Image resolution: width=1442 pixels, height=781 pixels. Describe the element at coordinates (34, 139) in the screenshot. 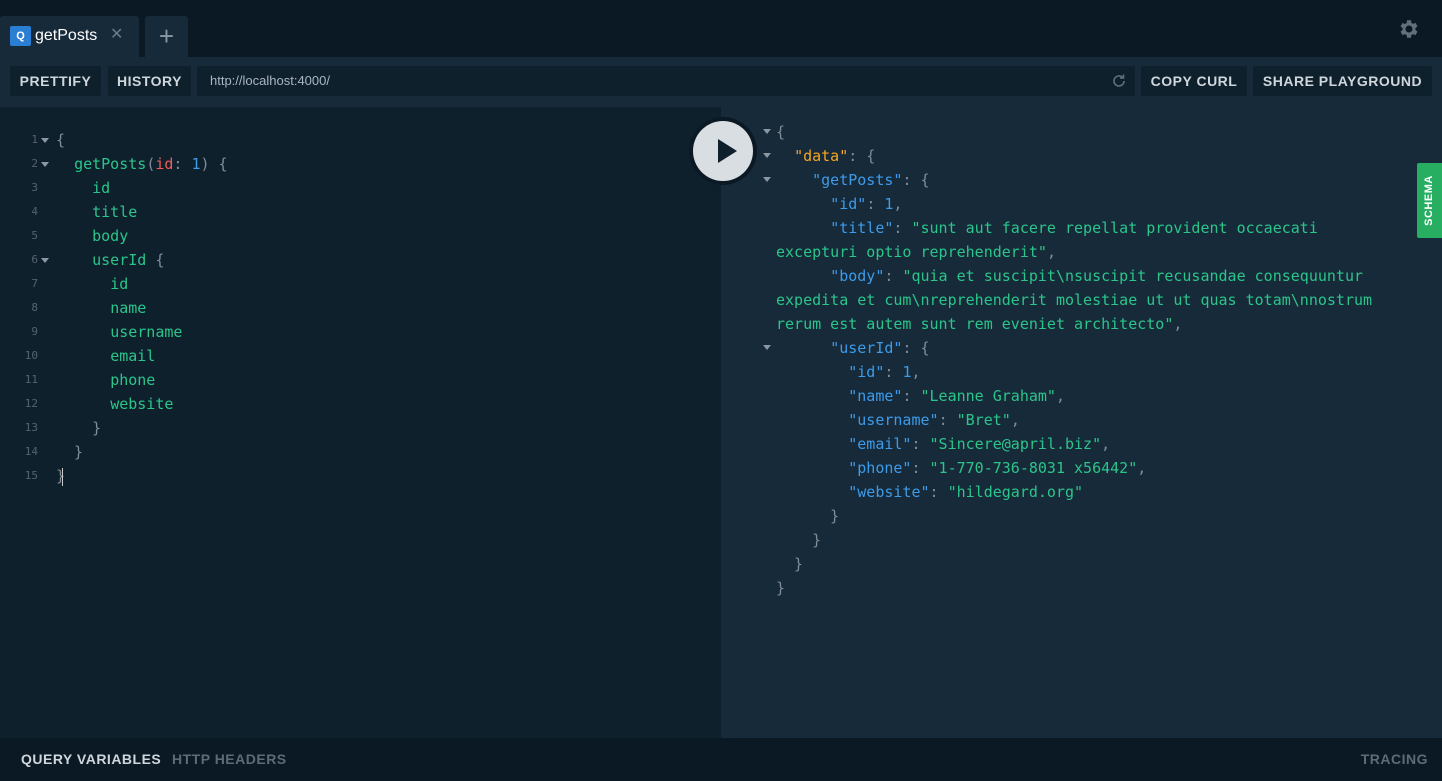

I see `line-number: 1` at that location.